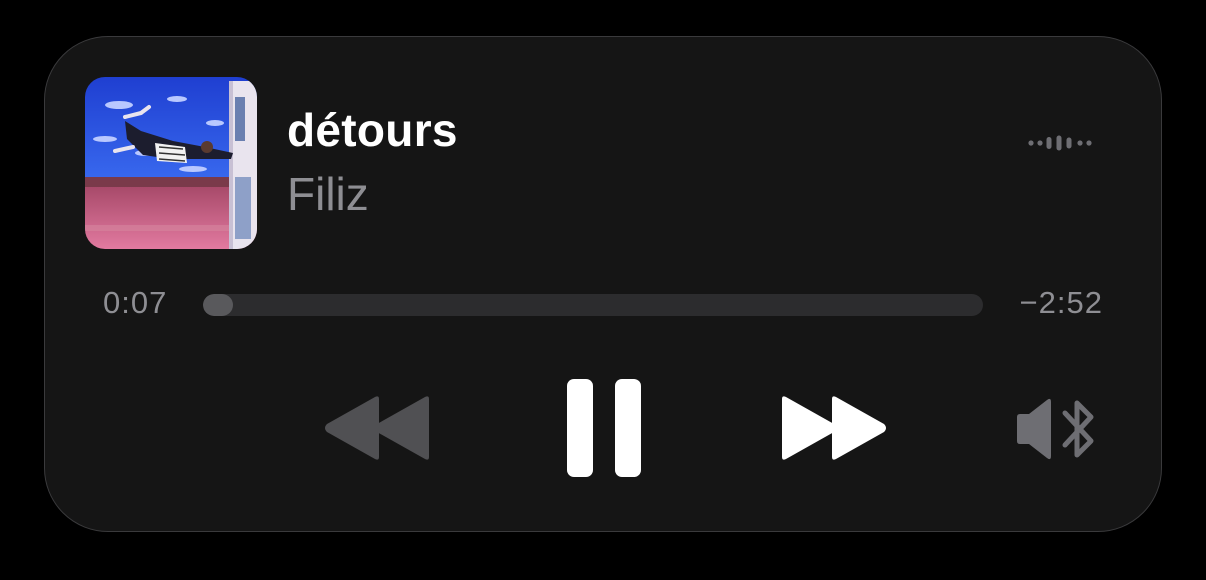 This screenshot has height=580, width=1206. I want to click on backward-icon, so click(377, 428).